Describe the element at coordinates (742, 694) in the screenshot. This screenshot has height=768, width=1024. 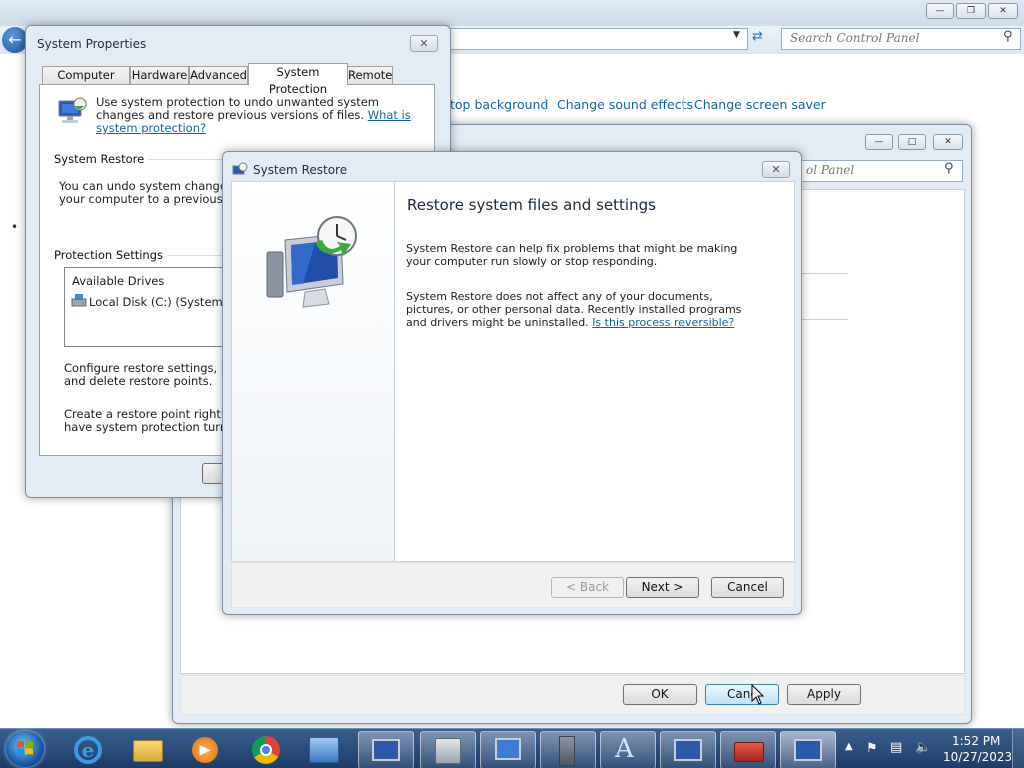
I see `cancel-button: Canc` at that location.